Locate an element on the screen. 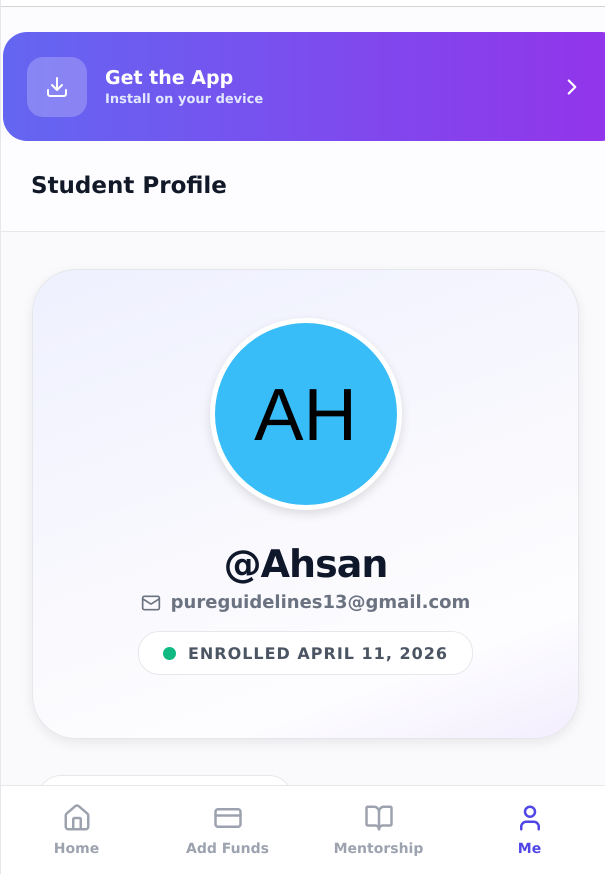 This screenshot has height=874, width=605. get-app-banner: Get the App Install on your device is located at coordinates (304, 86).